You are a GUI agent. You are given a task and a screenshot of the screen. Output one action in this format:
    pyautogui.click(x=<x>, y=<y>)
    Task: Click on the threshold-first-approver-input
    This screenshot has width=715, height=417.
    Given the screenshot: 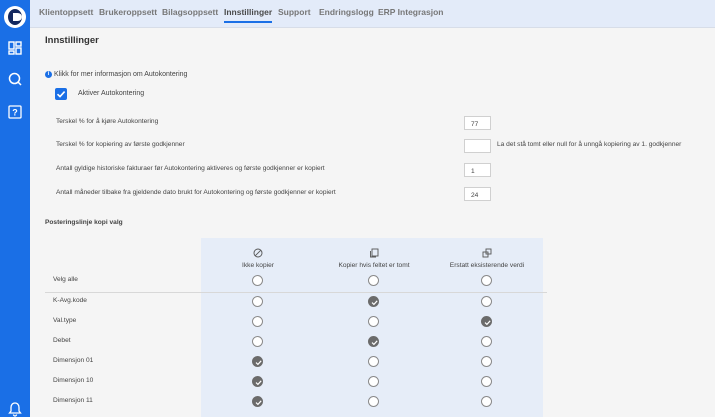 What is the action you would take?
    pyautogui.click(x=477, y=146)
    